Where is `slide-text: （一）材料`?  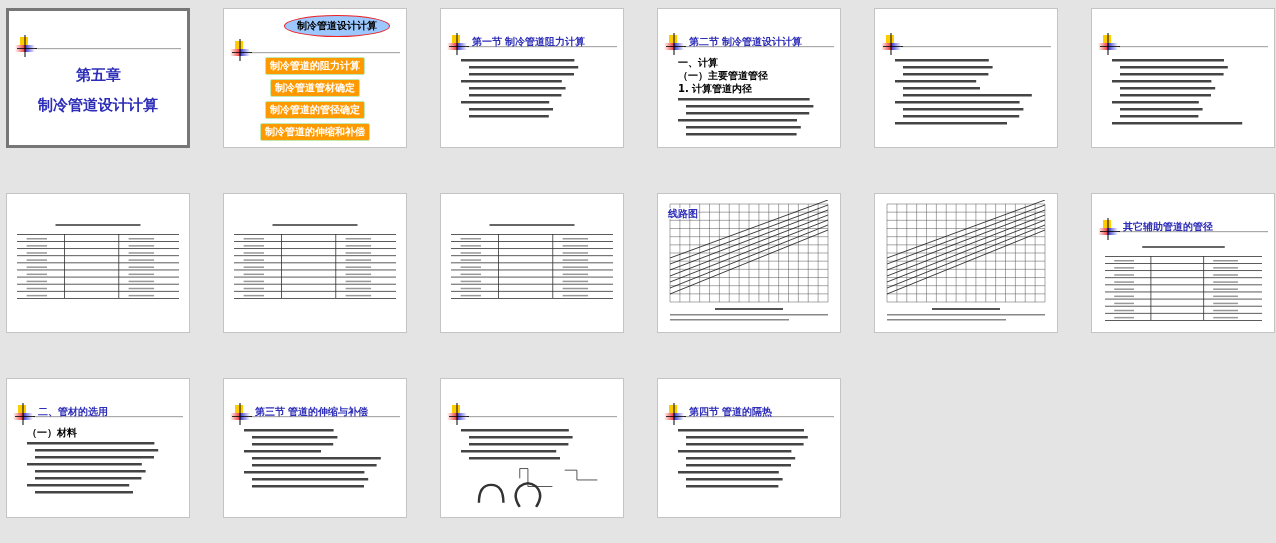 slide-text: （一）材料 is located at coordinates (52, 432).